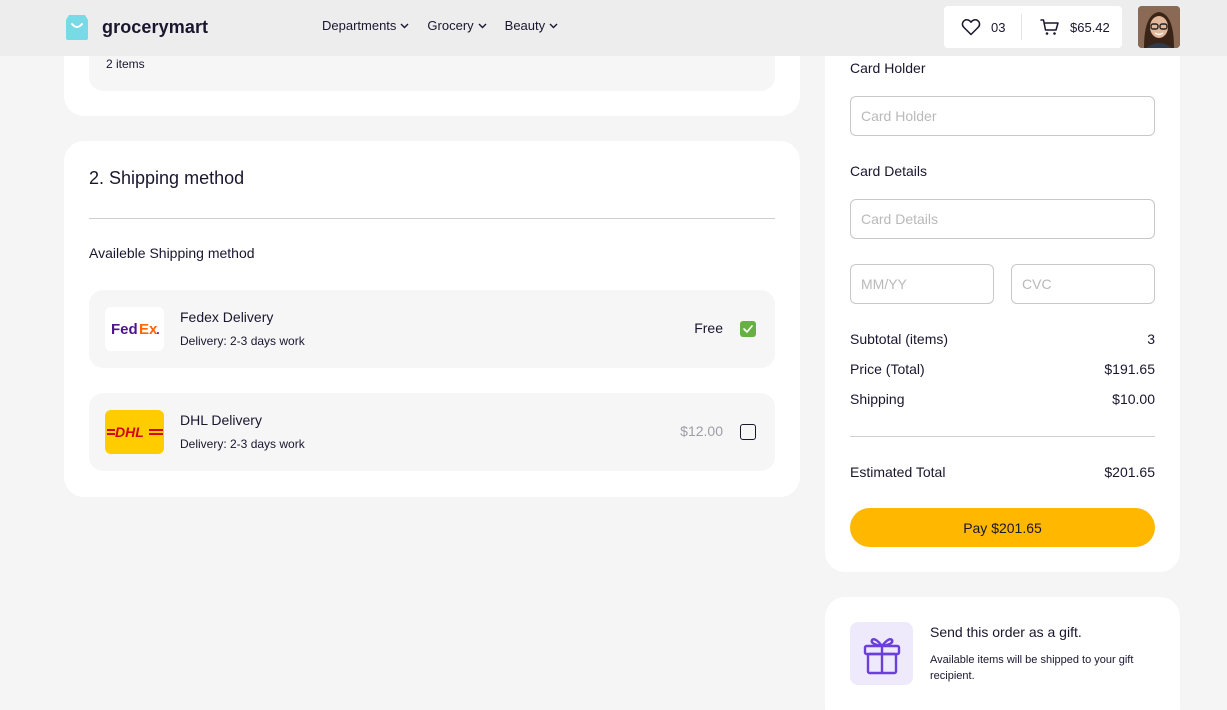 This screenshot has height=710, width=1227. What do you see at coordinates (1006, 632) in the screenshot?
I see `gift-title: Send this order as a gift.` at bounding box center [1006, 632].